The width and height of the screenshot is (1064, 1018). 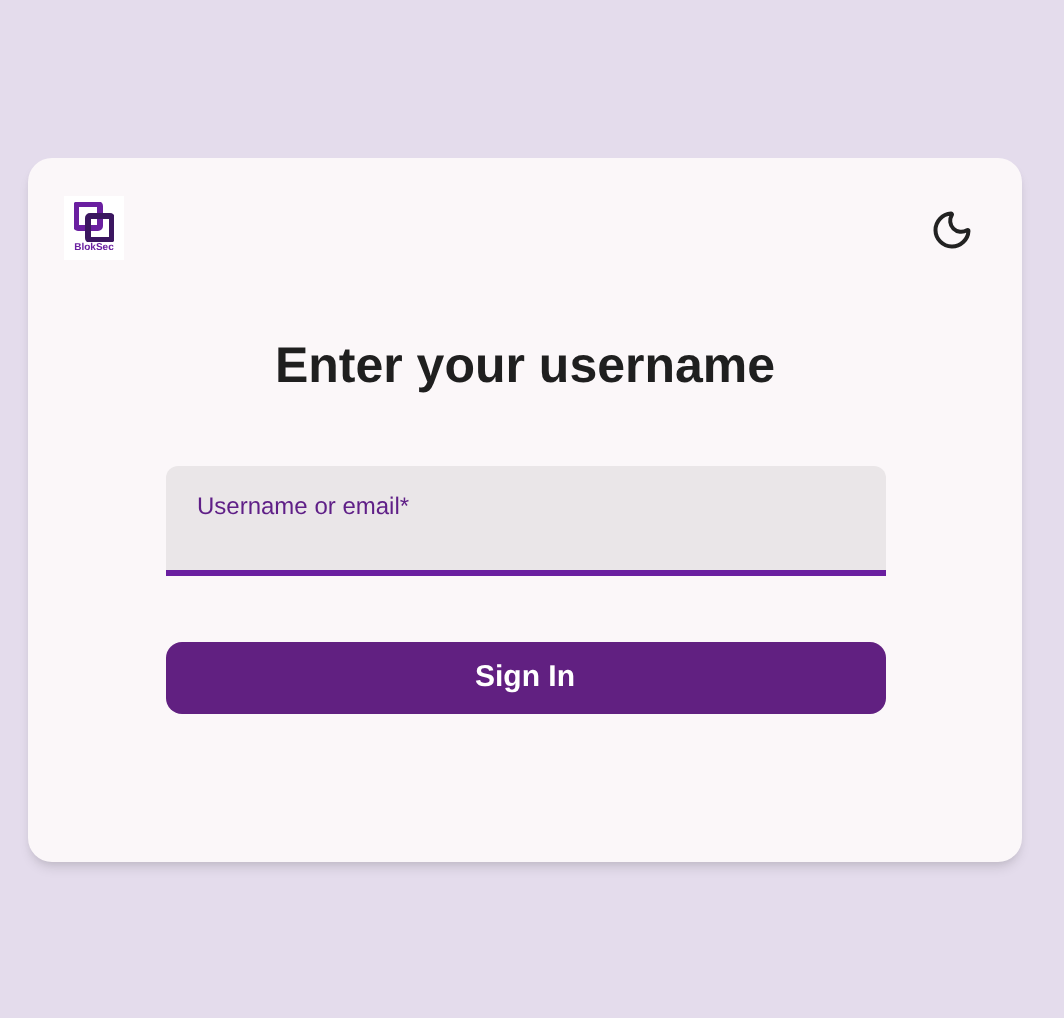 What do you see at coordinates (525, 366) in the screenshot?
I see `page-title: Enter your username` at bounding box center [525, 366].